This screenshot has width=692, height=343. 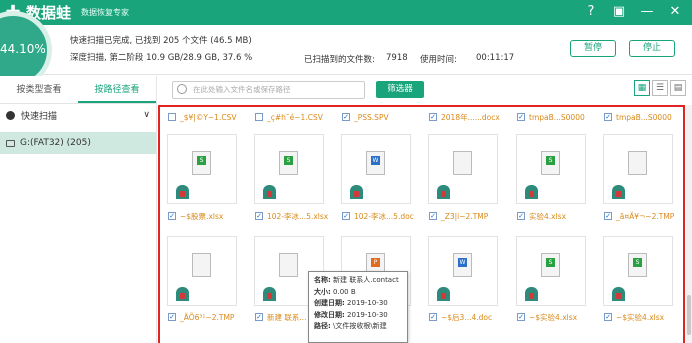 What do you see at coordinates (208, 117) in the screenshot?
I see `file-name: _$¥|©Y~1.CSV` at bounding box center [208, 117].